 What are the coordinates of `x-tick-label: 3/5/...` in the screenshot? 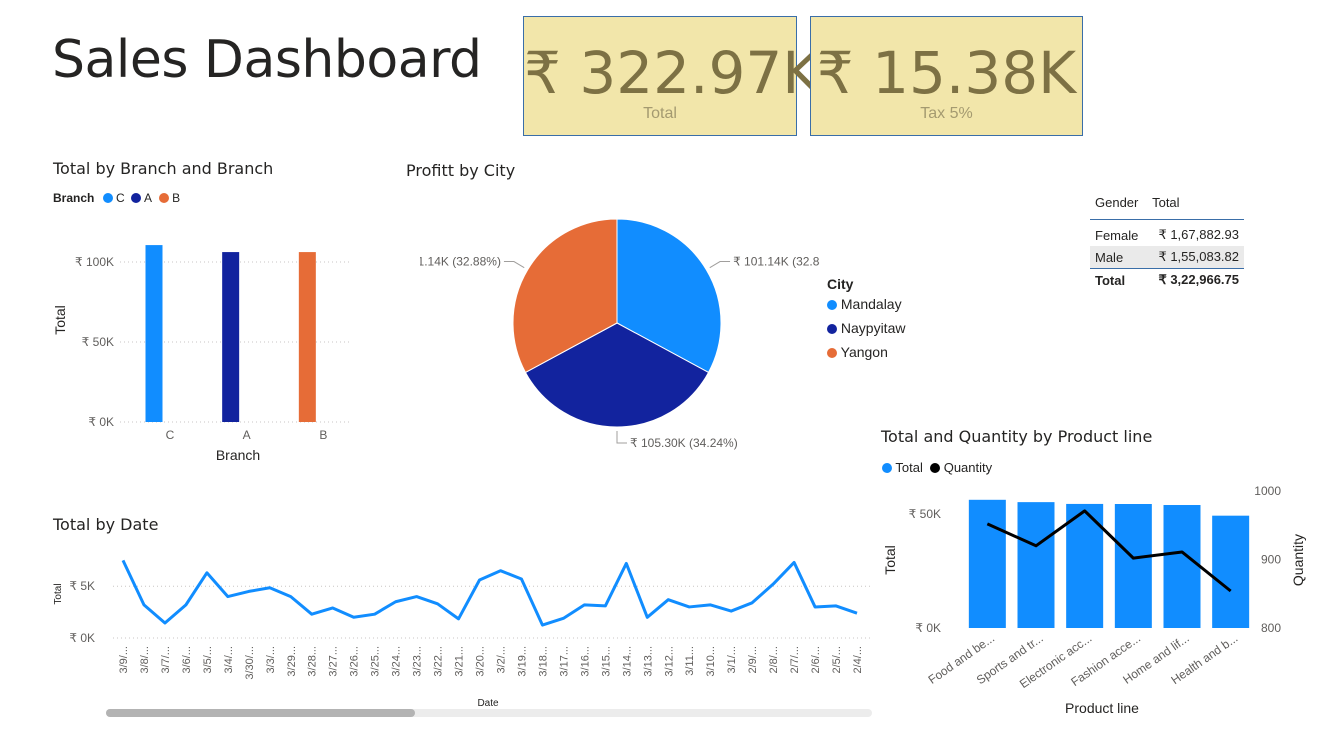 It's located at (208, 660).